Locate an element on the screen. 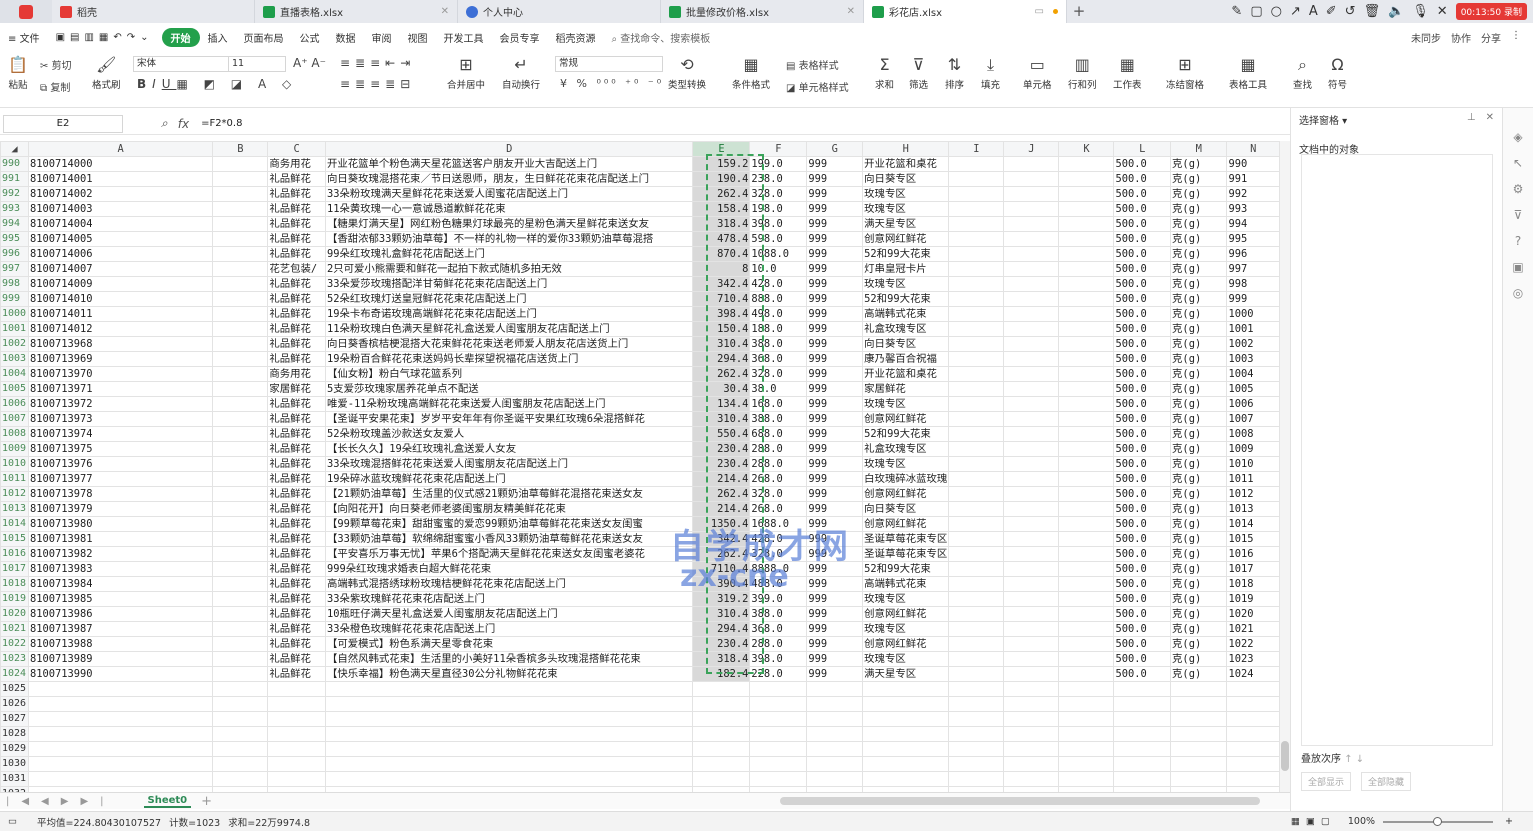 This screenshot has width=1533, height=831. cell-a: 8100713983 is located at coordinates (120, 569).